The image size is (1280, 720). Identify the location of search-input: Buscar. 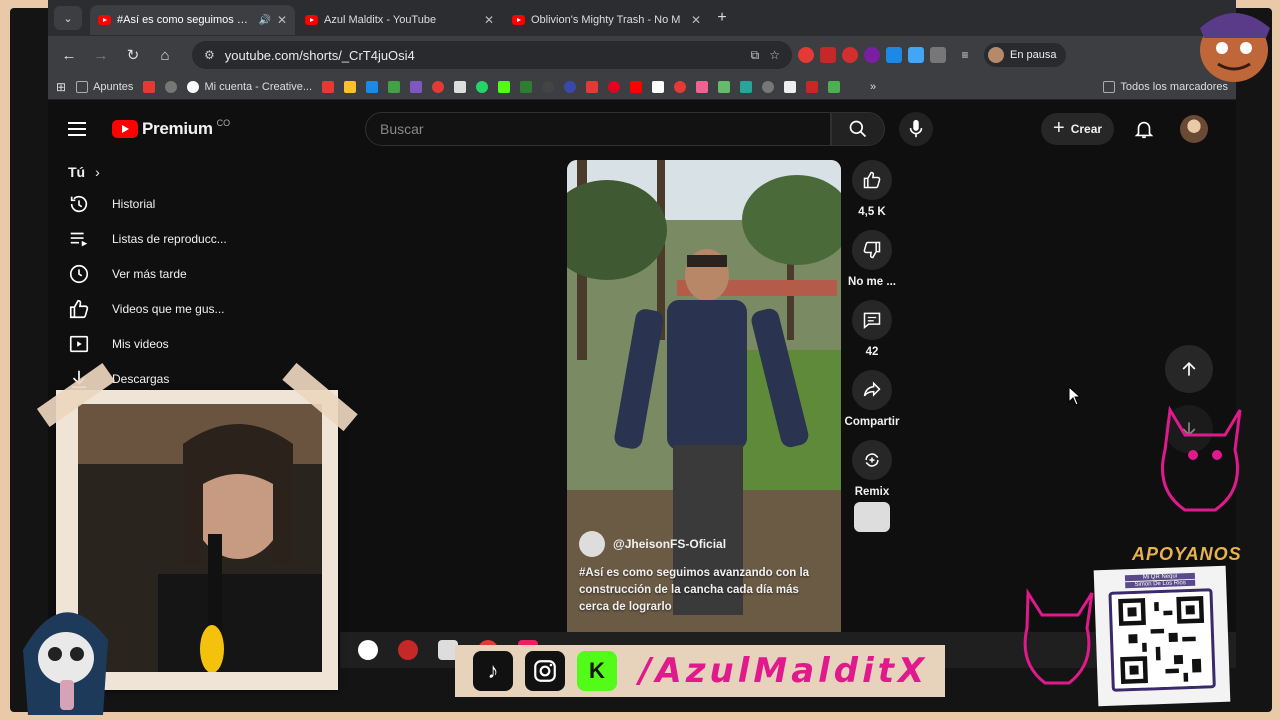
(598, 129).